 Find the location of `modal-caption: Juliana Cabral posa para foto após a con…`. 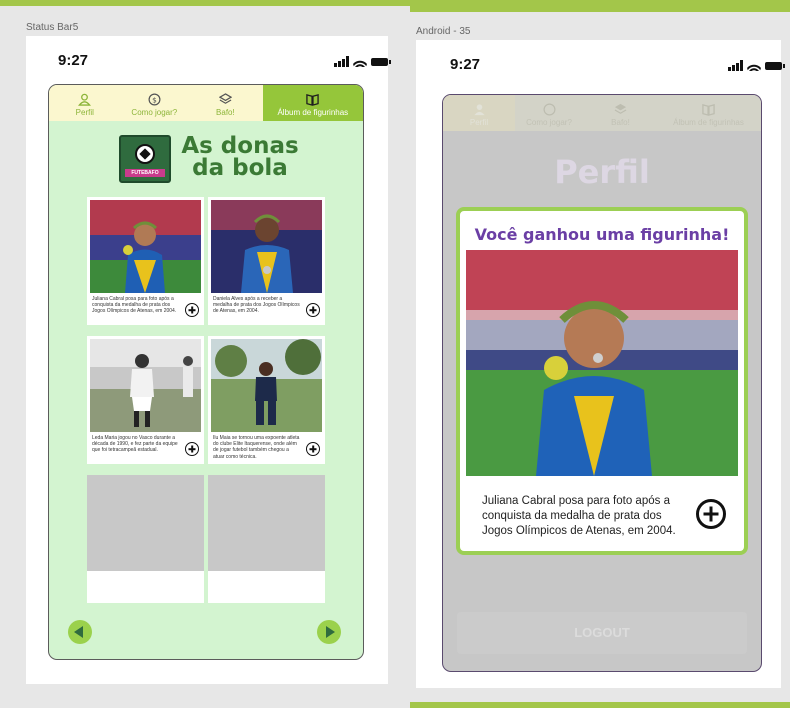

modal-caption: Juliana Cabral posa para foto após a con… is located at coordinates (579, 516).